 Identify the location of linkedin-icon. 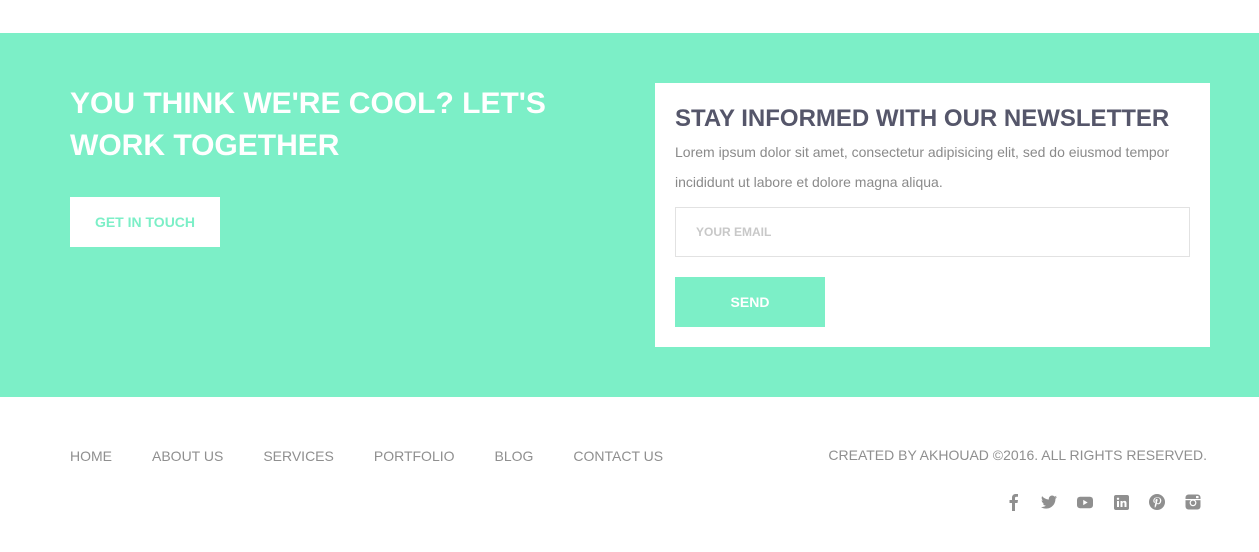
(1121, 502).